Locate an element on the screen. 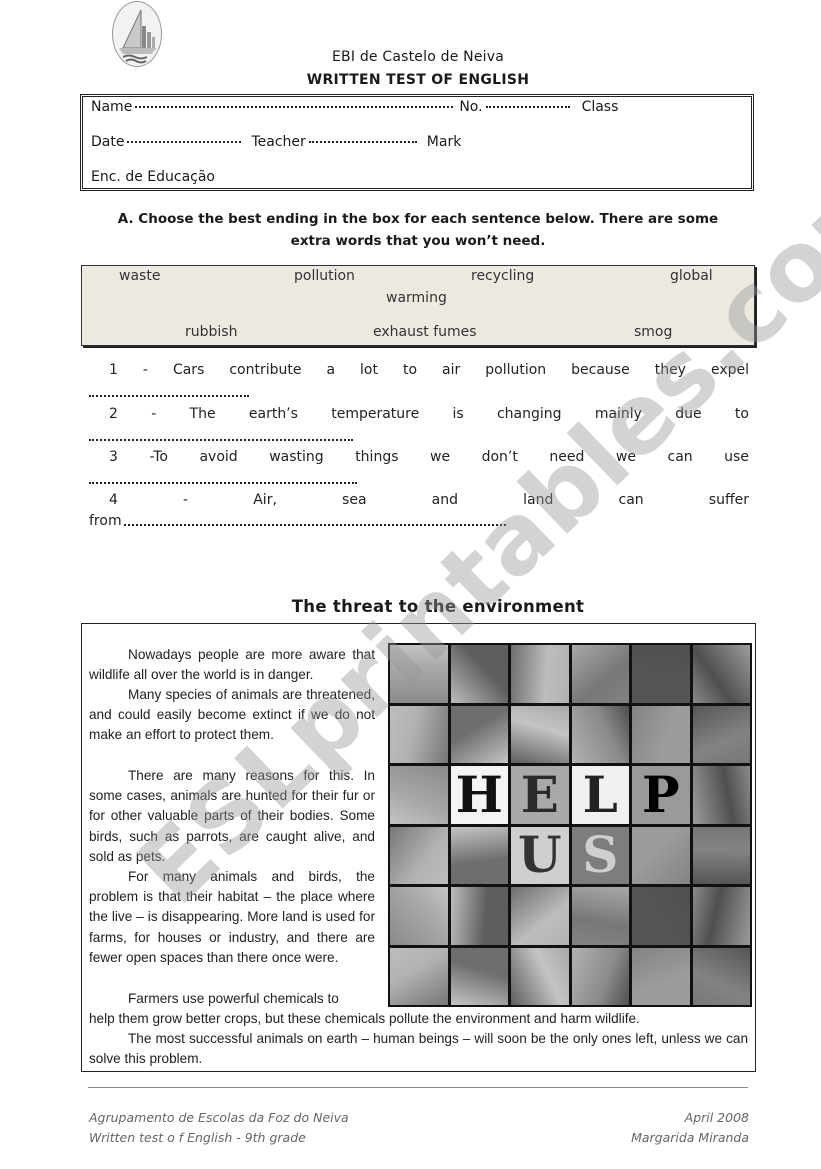  collage-letter-glyph: H is located at coordinates (479, 795).